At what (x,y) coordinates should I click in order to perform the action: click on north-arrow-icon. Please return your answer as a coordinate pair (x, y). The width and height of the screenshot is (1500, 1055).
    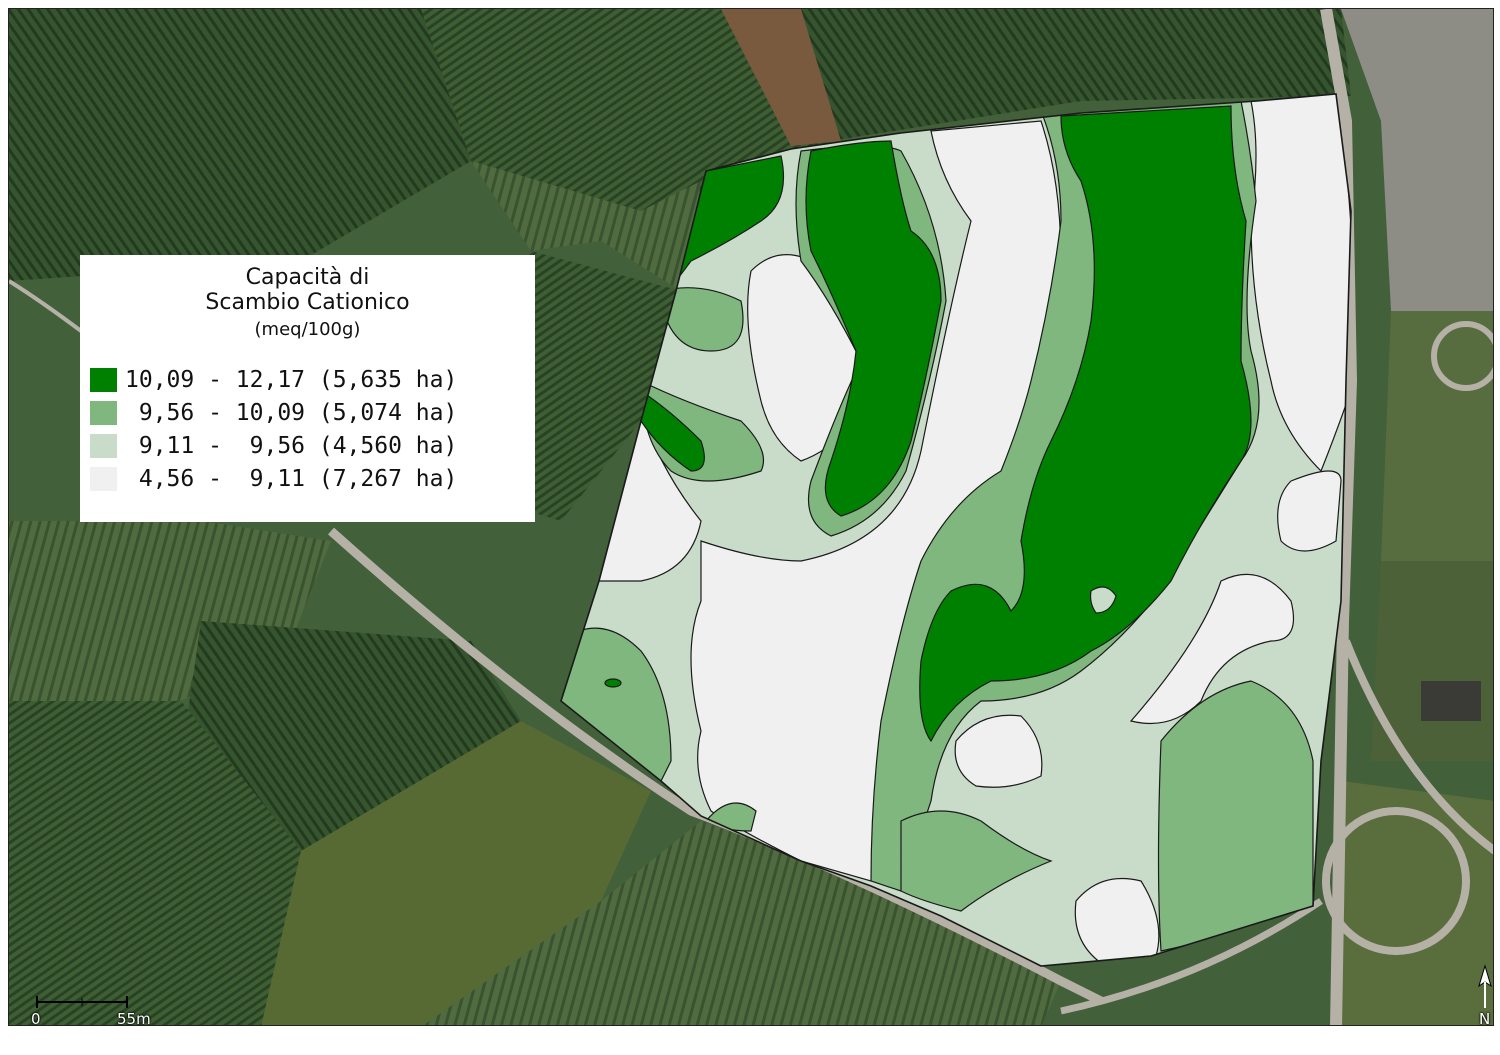
    Looking at the image, I should click on (1485, 986).